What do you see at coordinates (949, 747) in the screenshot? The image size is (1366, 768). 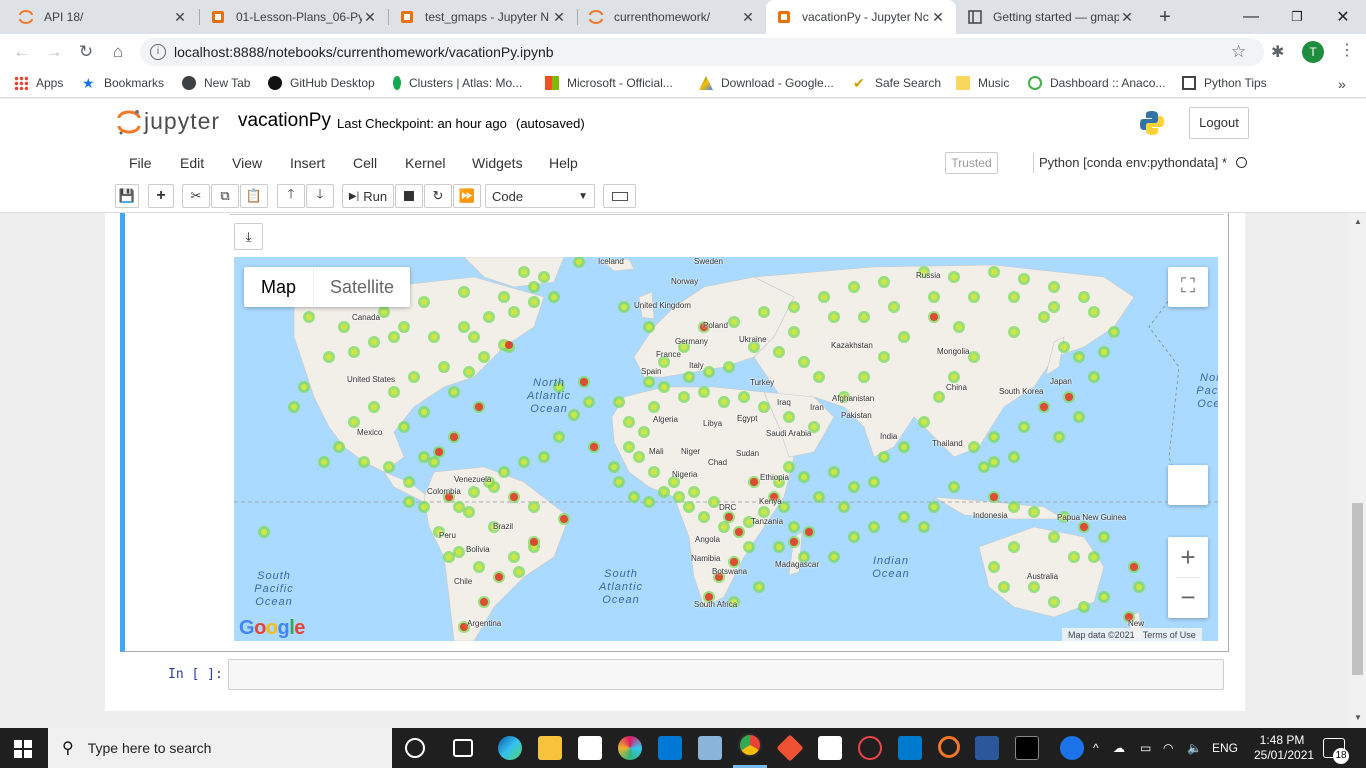 I see `jupyter-taskbar-icon` at bounding box center [949, 747].